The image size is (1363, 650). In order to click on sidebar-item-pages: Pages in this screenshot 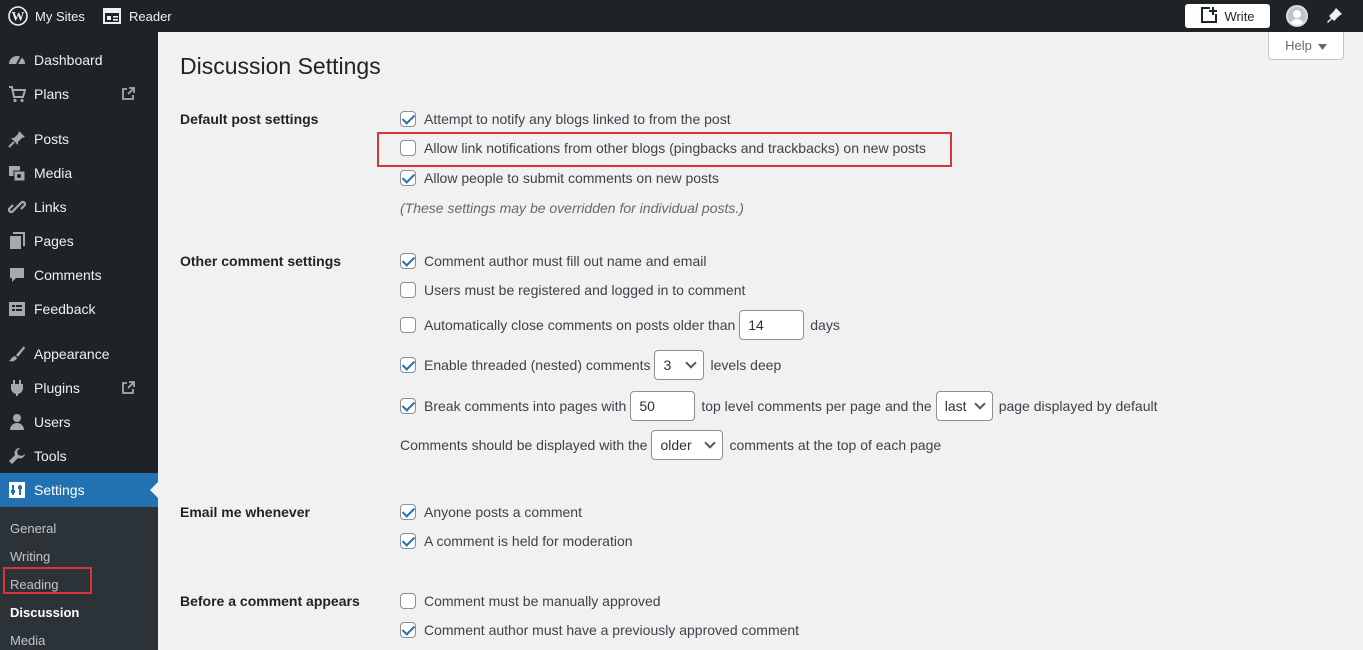, I will do `click(79, 241)`.